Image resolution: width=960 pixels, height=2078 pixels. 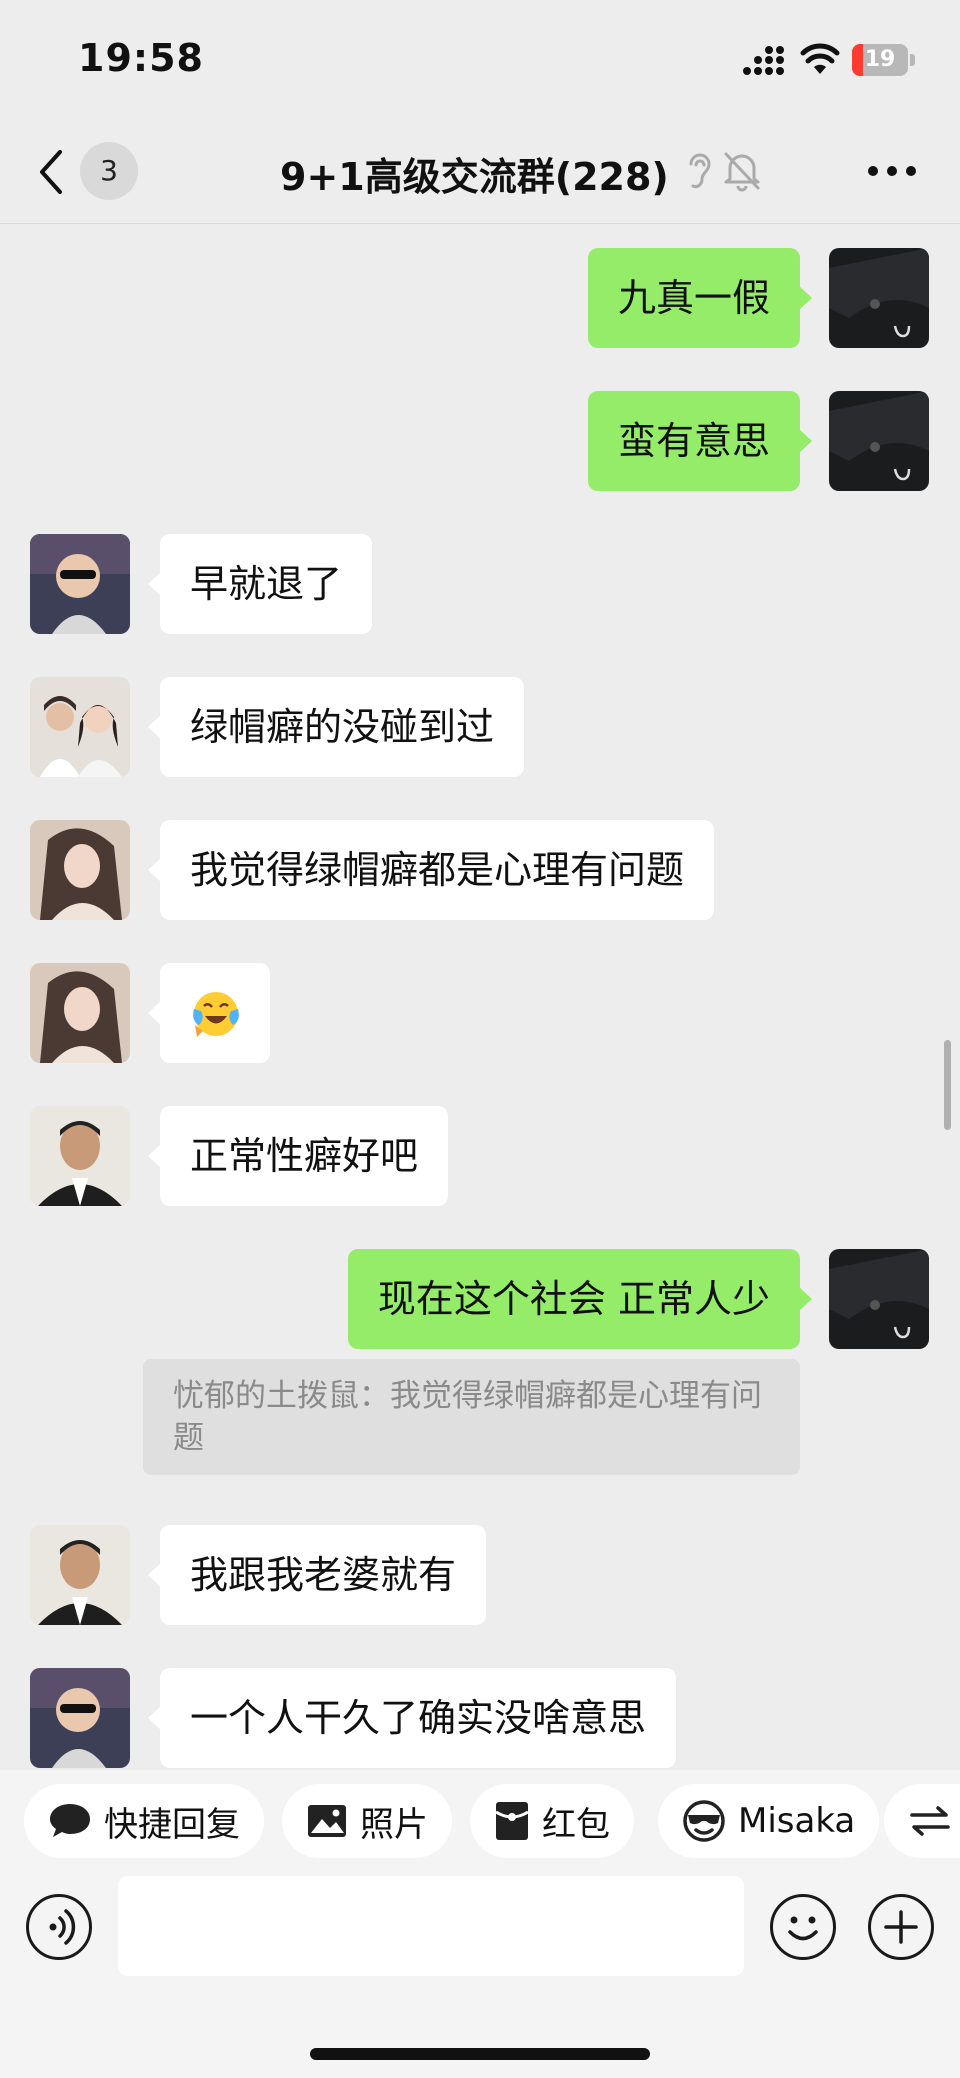 What do you see at coordinates (80, 727) in the screenshot?
I see `couple-avatar` at bounding box center [80, 727].